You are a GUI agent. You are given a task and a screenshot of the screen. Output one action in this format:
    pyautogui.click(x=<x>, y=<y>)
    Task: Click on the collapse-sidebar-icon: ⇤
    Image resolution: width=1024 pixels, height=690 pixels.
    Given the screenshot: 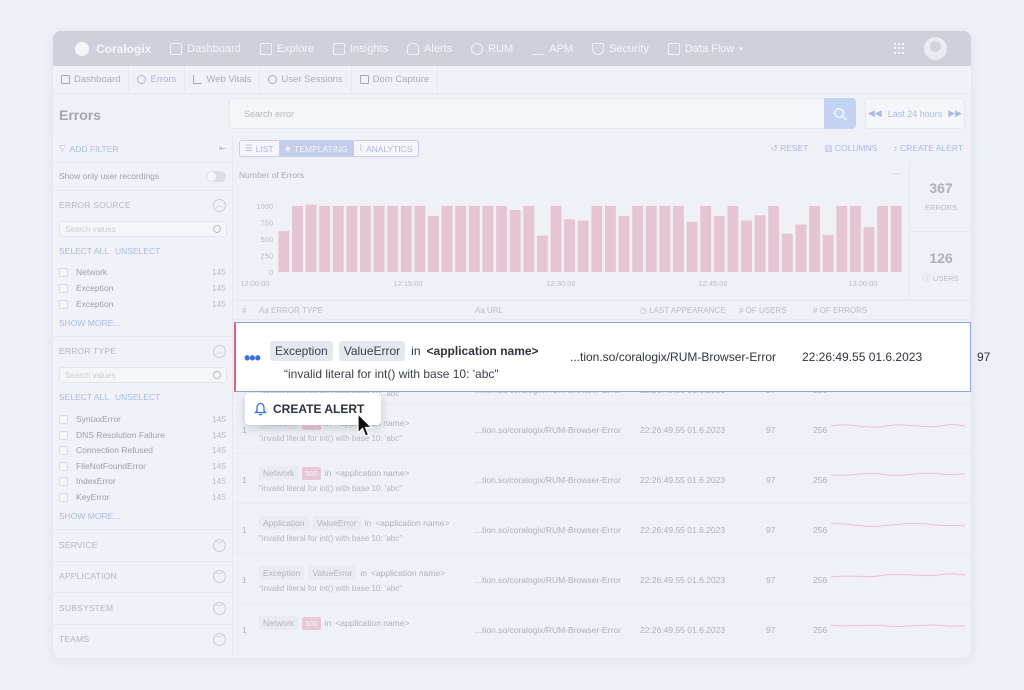 What is the action you would take?
    pyautogui.click(x=222, y=148)
    